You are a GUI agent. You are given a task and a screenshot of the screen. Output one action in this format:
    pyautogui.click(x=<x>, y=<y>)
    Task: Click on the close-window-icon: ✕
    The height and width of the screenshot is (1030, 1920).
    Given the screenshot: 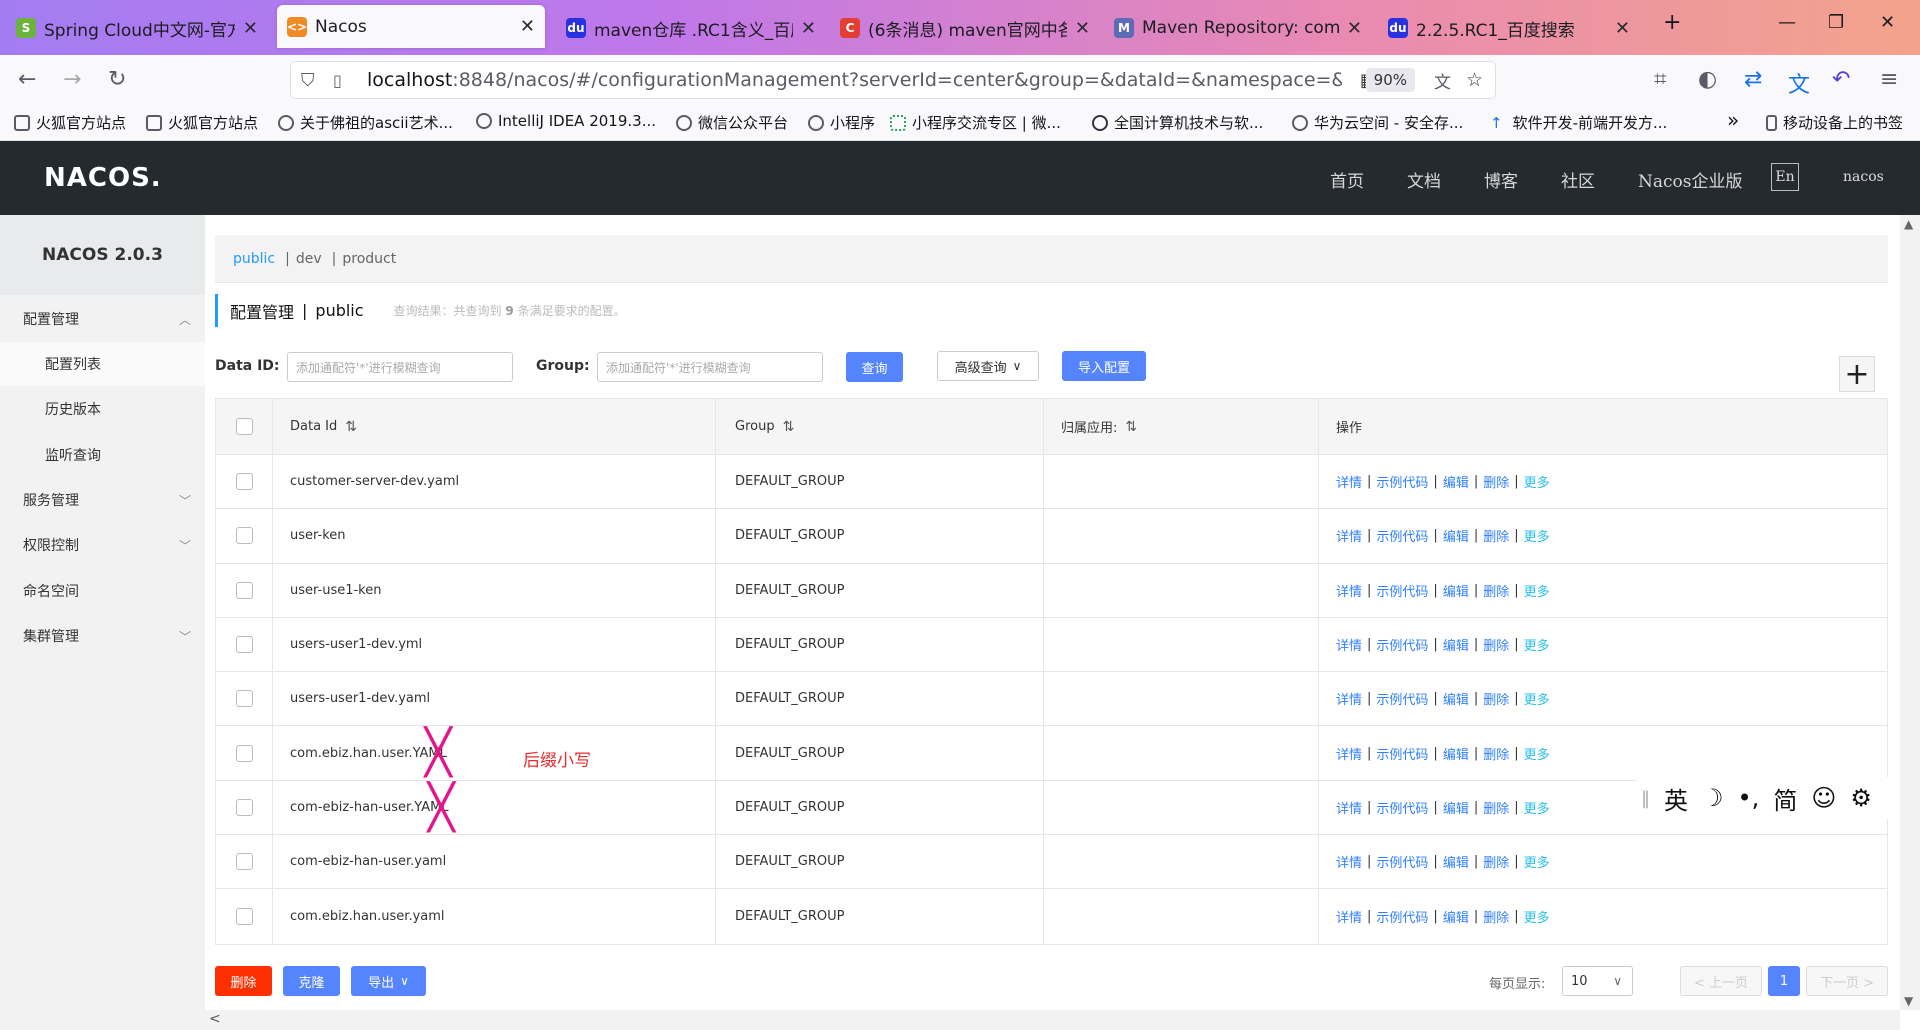 What is the action you would take?
    pyautogui.click(x=1887, y=22)
    